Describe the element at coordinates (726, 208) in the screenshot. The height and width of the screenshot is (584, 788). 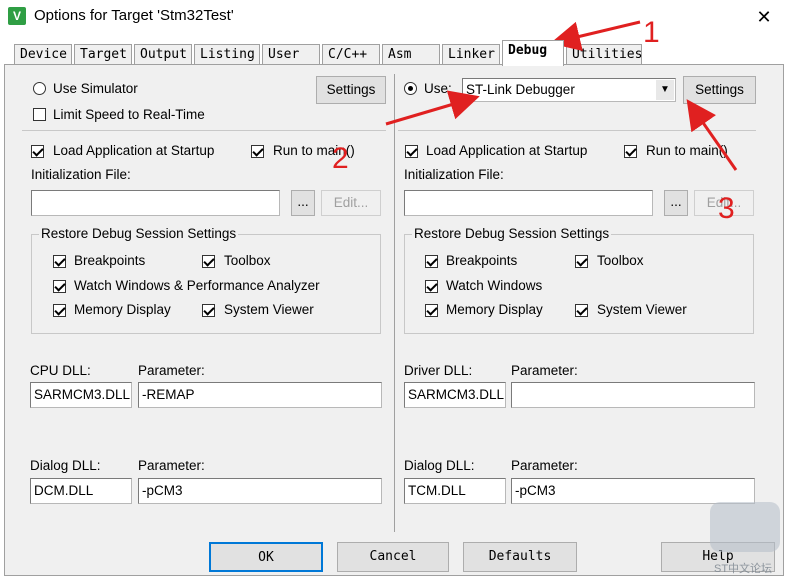
I see `annotation-number-3: 3` at that location.